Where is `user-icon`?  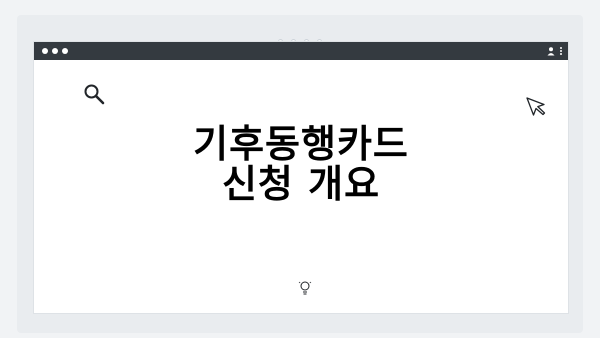 user-icon is located at coordinates (551, 51).